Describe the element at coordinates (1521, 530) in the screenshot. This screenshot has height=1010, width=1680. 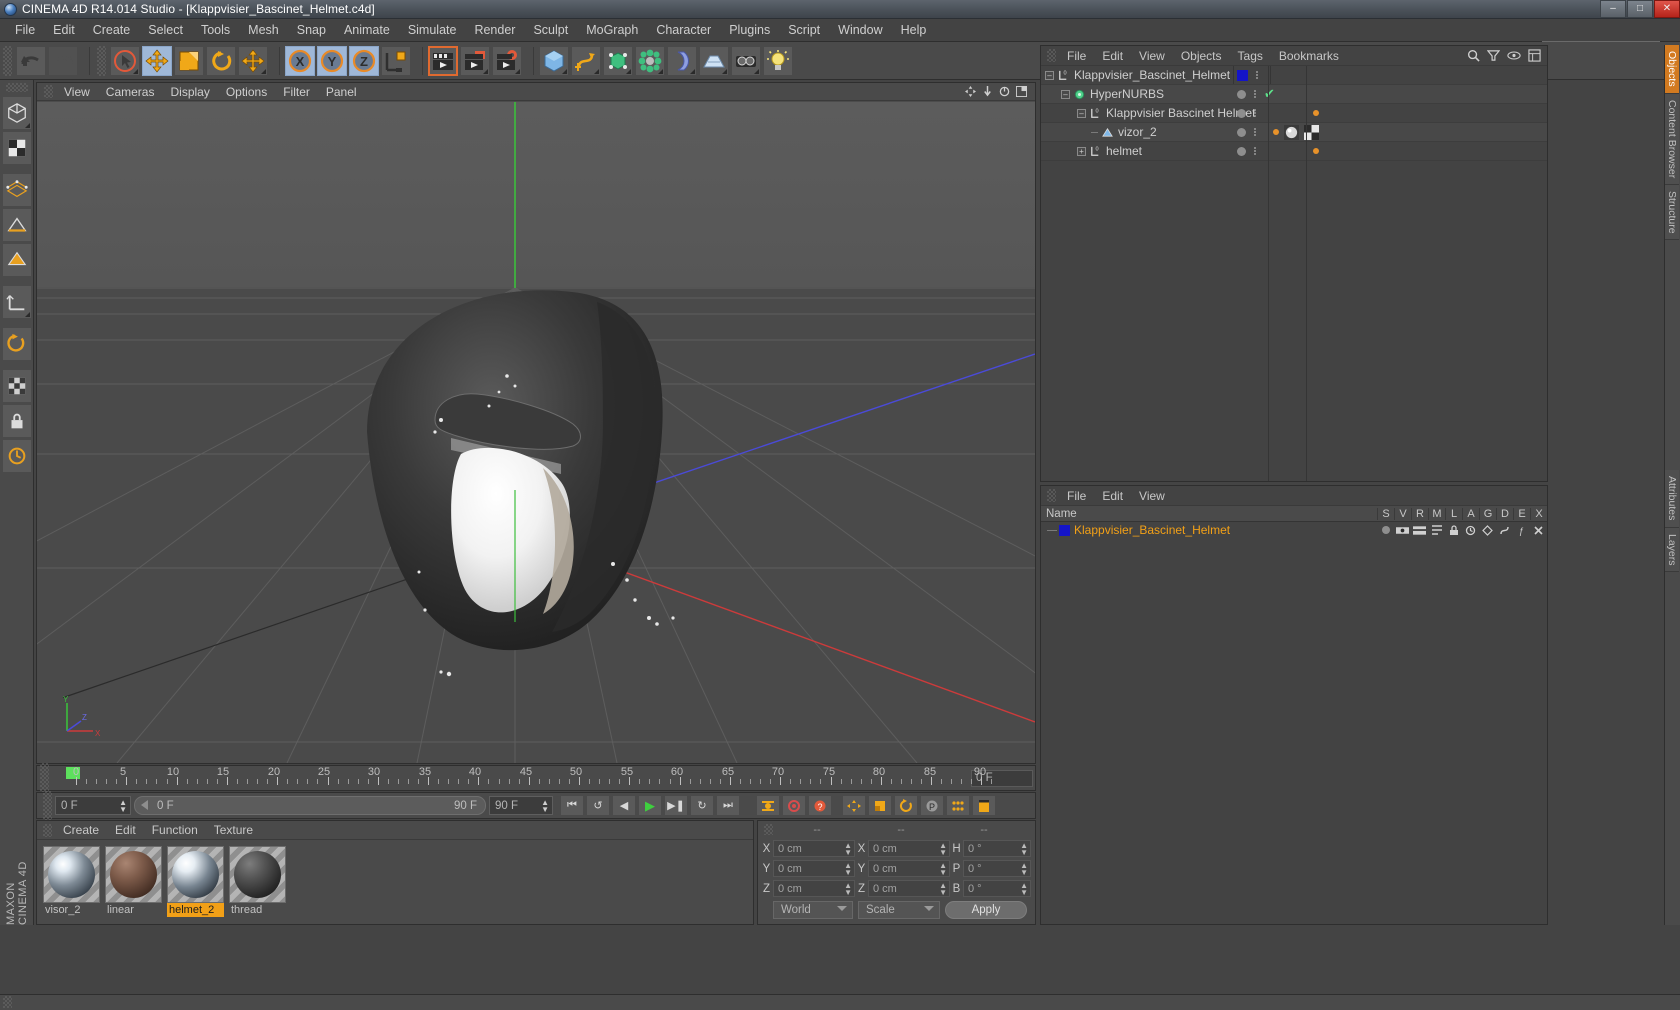
I see `expression-icon: ƒ` at that location.